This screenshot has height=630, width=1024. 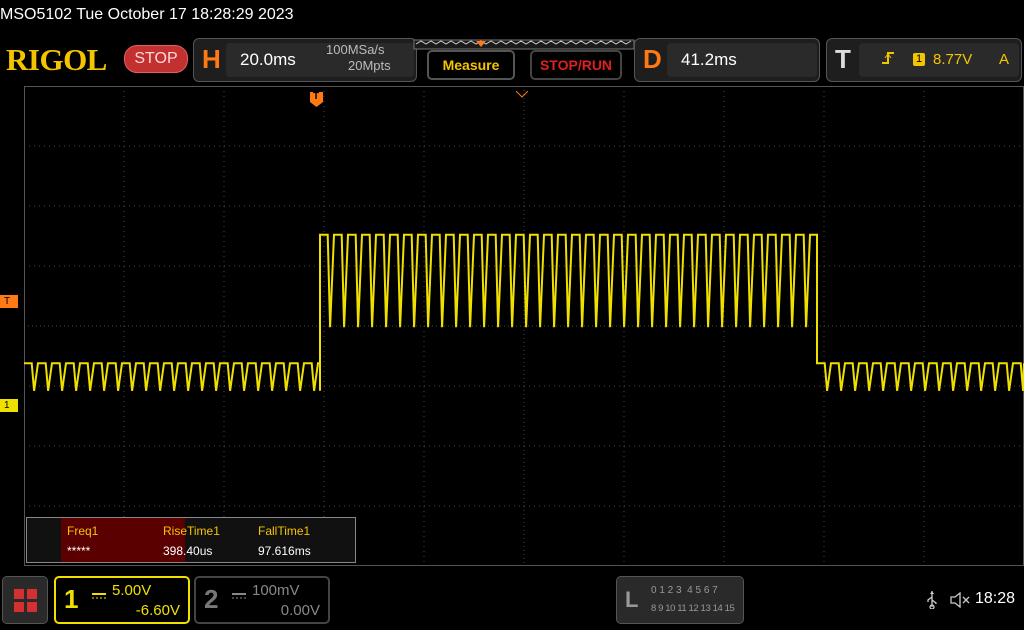 I want to click on logic-channels-row1: 0 1 2 3 4 5 6 7, so click(x=684, y=590).